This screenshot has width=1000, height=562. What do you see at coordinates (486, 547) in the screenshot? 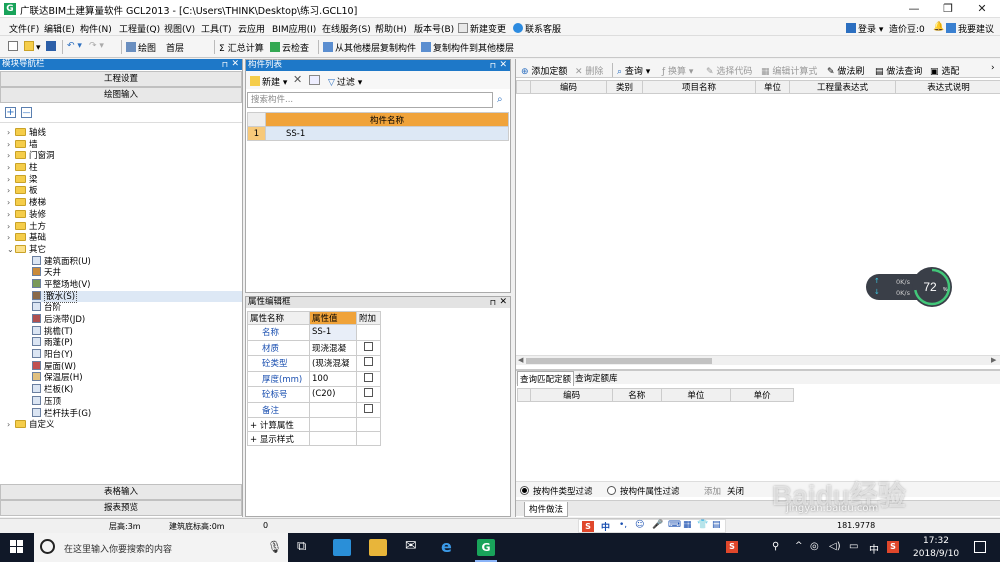
I see `glodon-app-icon: G` at bounding box center [486, 547].